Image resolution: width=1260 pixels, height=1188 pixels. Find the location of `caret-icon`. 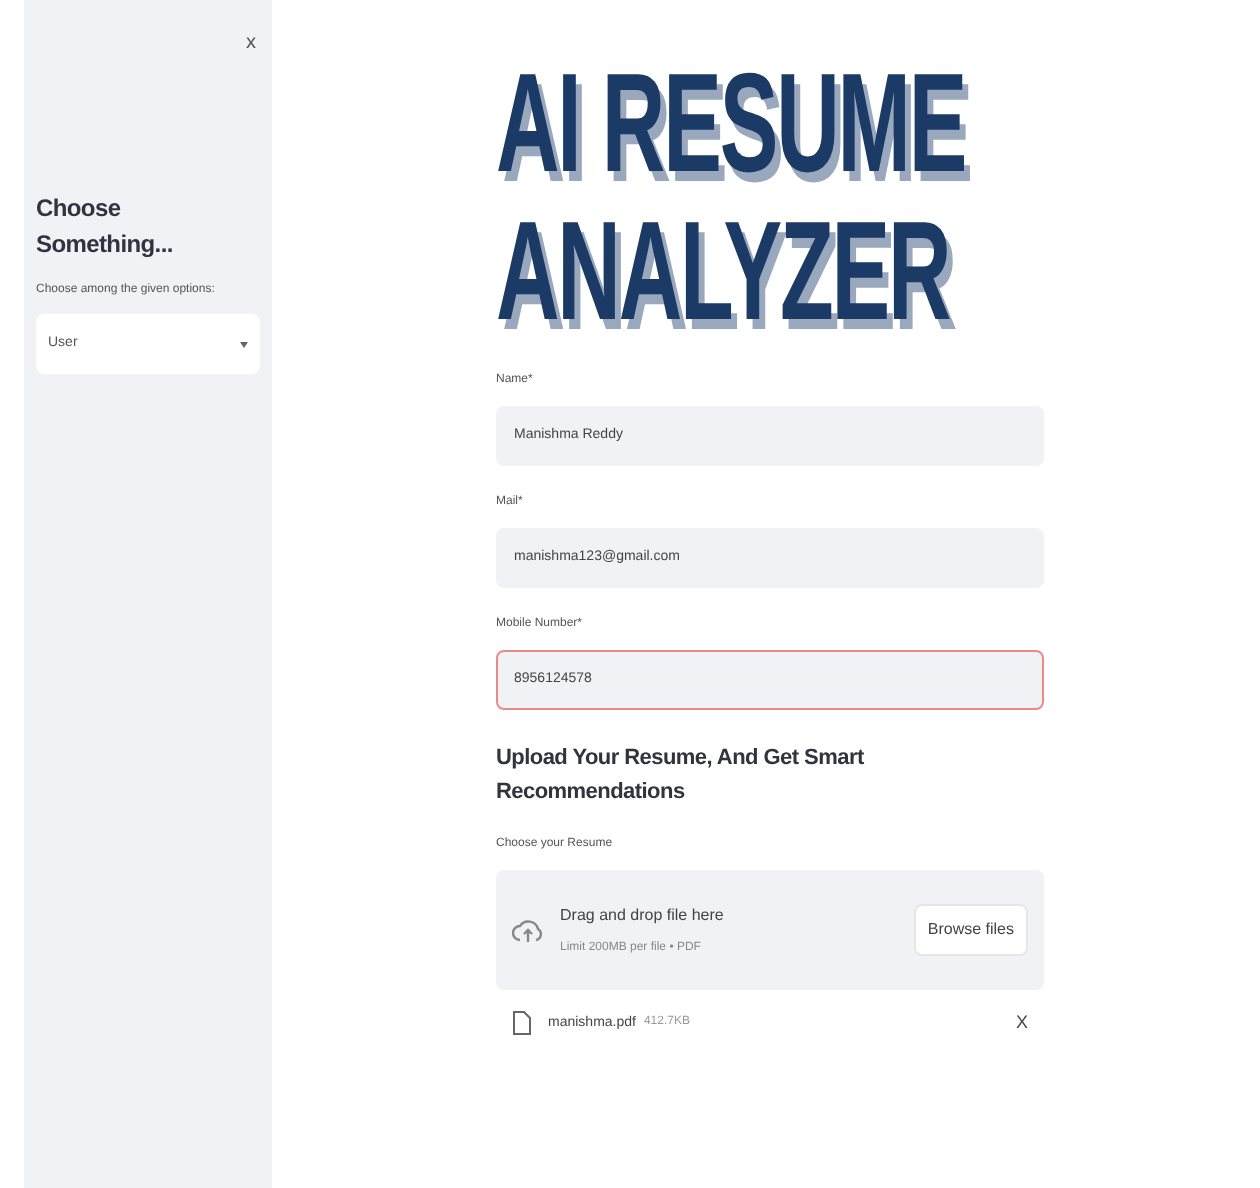

caret-icon is located at coordinates (244, 344).